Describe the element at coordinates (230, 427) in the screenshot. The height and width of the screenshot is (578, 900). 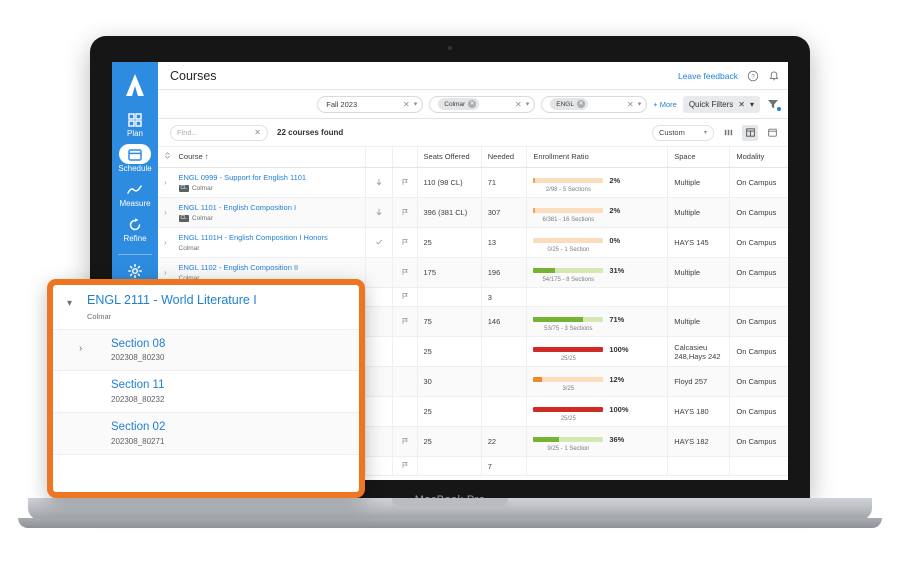
I see `section-name: Section 02` at that location.